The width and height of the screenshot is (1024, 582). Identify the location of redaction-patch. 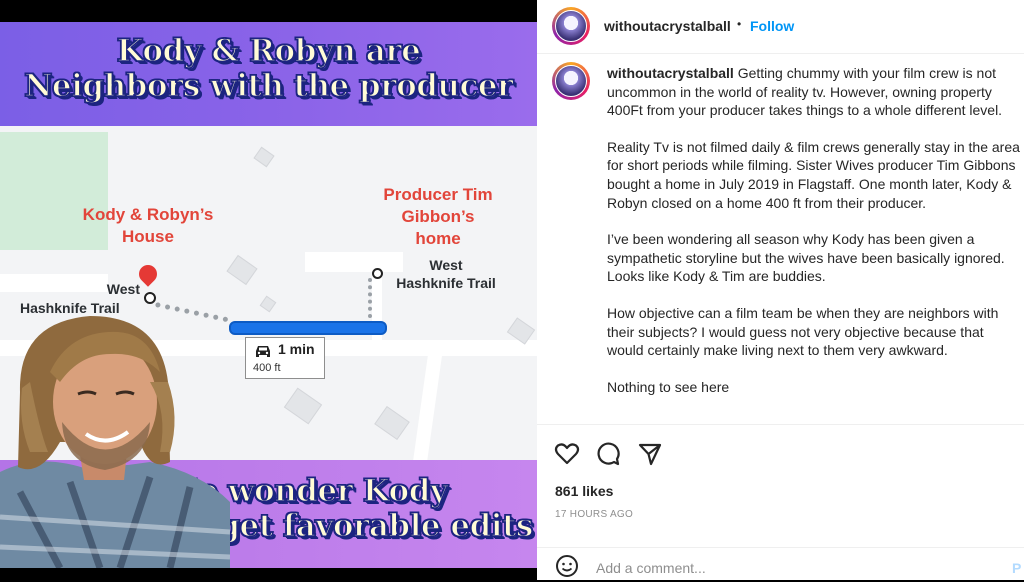
(354, 262).